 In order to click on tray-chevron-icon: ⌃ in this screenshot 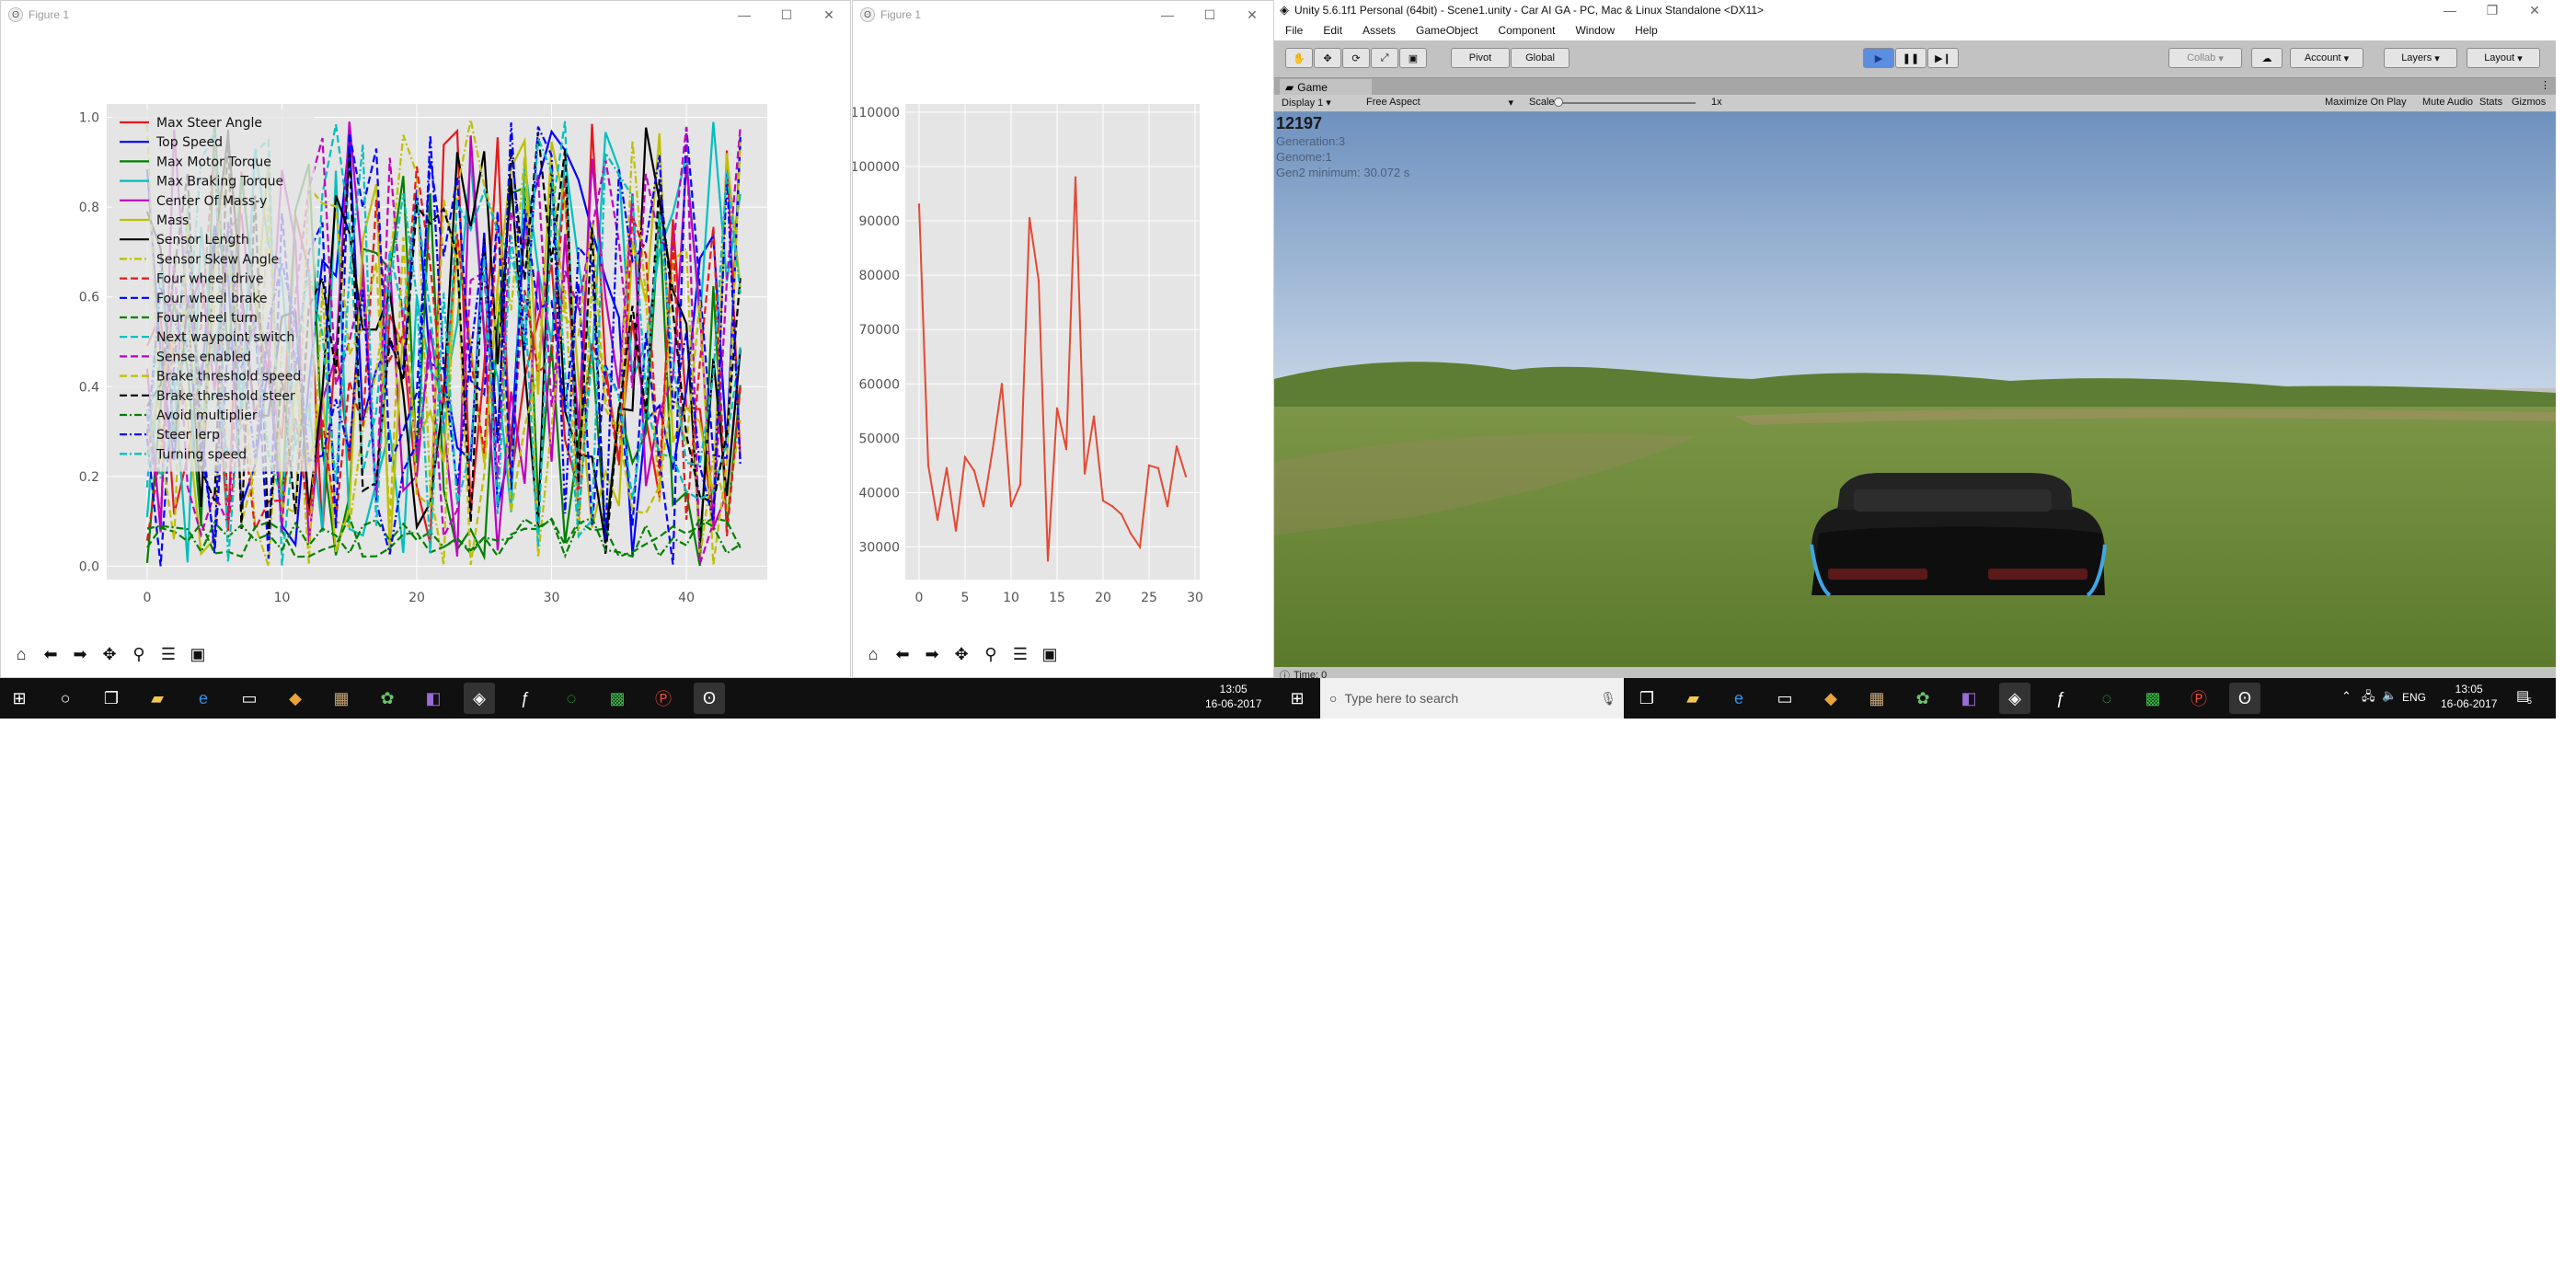, I will do `click(2346, 696)`.